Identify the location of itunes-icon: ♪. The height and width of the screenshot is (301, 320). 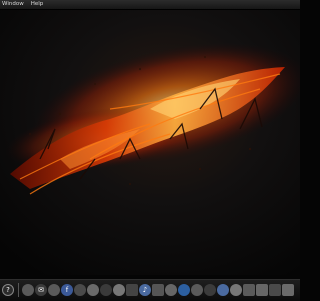
(145, 290).